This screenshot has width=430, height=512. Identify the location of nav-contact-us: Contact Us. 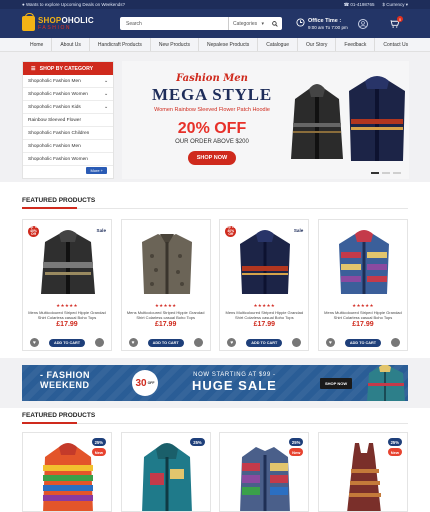
(395, 44).